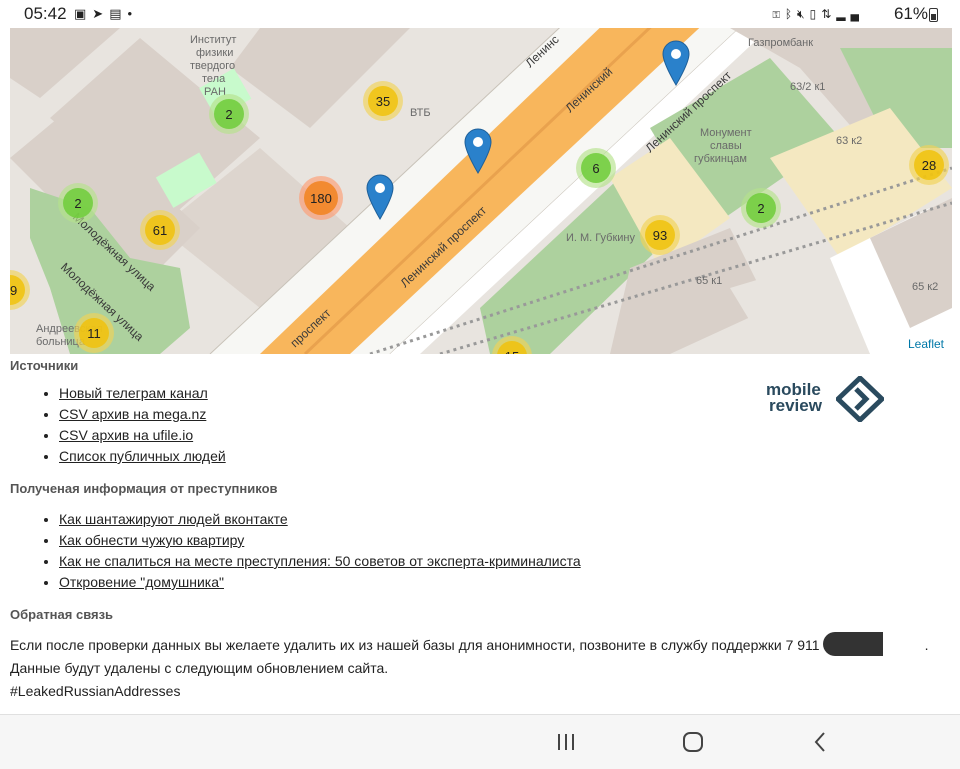 This screenshot has height=769, width=960. Describe the element at coordinates (142, 456) in the screenshot. I see `source-link-public-people: Список публичных людей` at that location.